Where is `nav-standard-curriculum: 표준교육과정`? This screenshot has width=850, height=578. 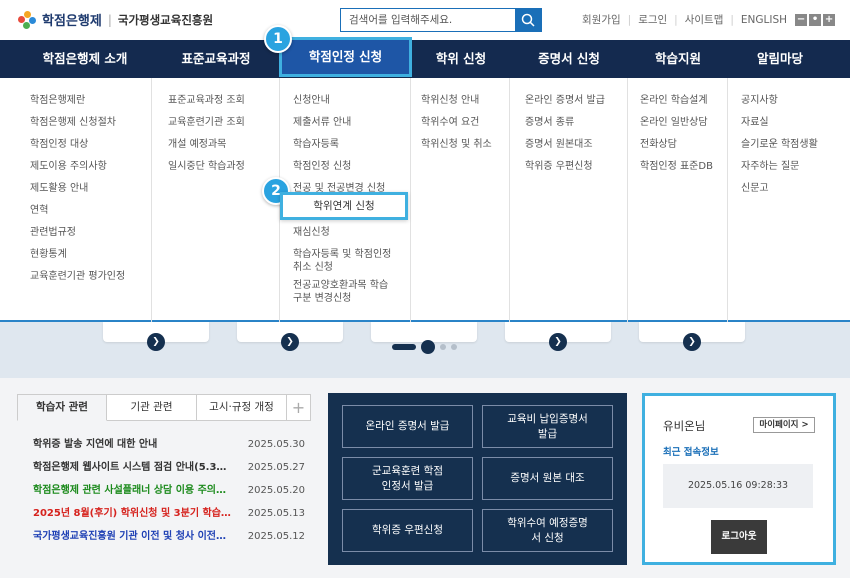
nav-standard-curriculum: 표준교육과정 is located at coordinates (216, 59).